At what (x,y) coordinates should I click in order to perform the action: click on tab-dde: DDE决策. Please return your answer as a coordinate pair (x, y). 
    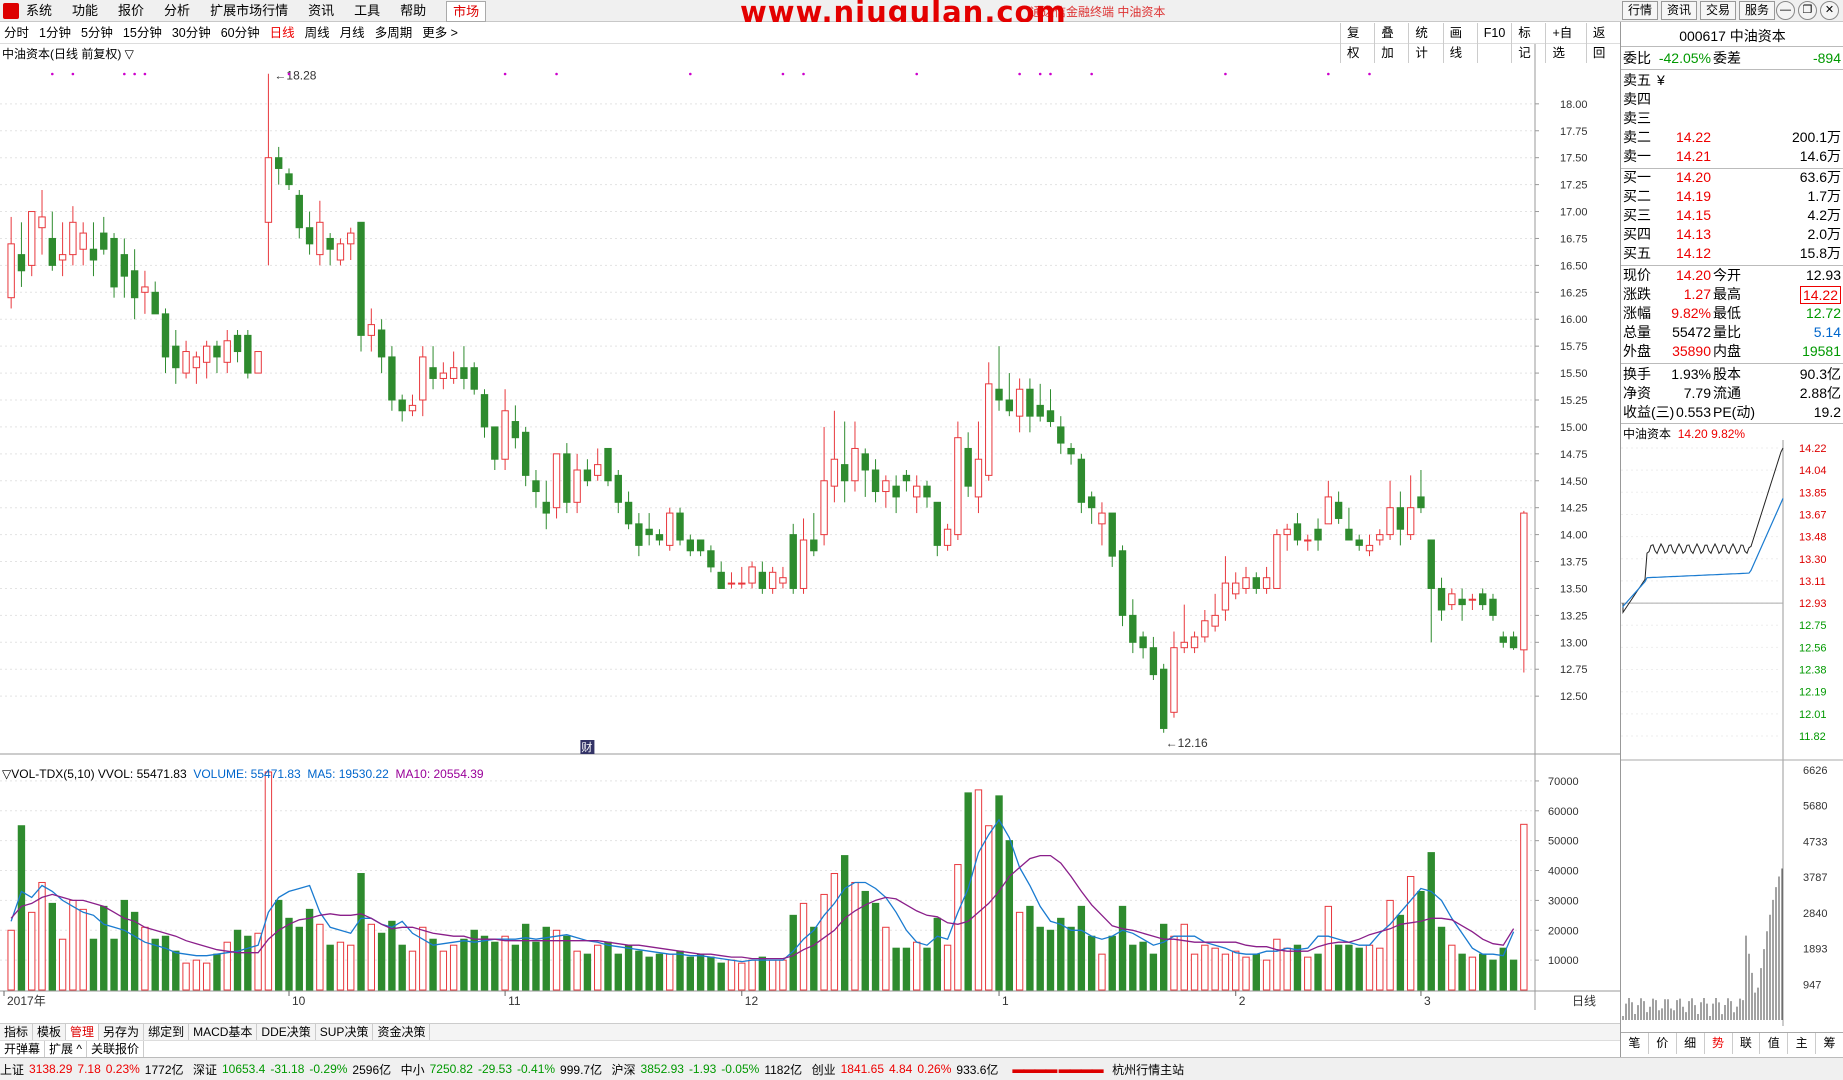
    Looking at the image, I should click on (286, 1032).